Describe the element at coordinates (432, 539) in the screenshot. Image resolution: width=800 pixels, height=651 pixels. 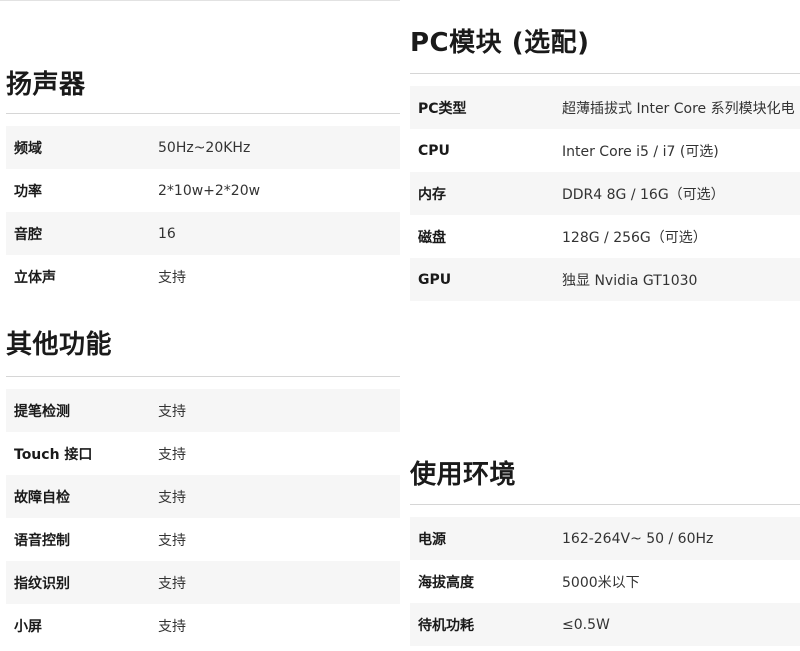
I see `spec-label: 电源` at that location.